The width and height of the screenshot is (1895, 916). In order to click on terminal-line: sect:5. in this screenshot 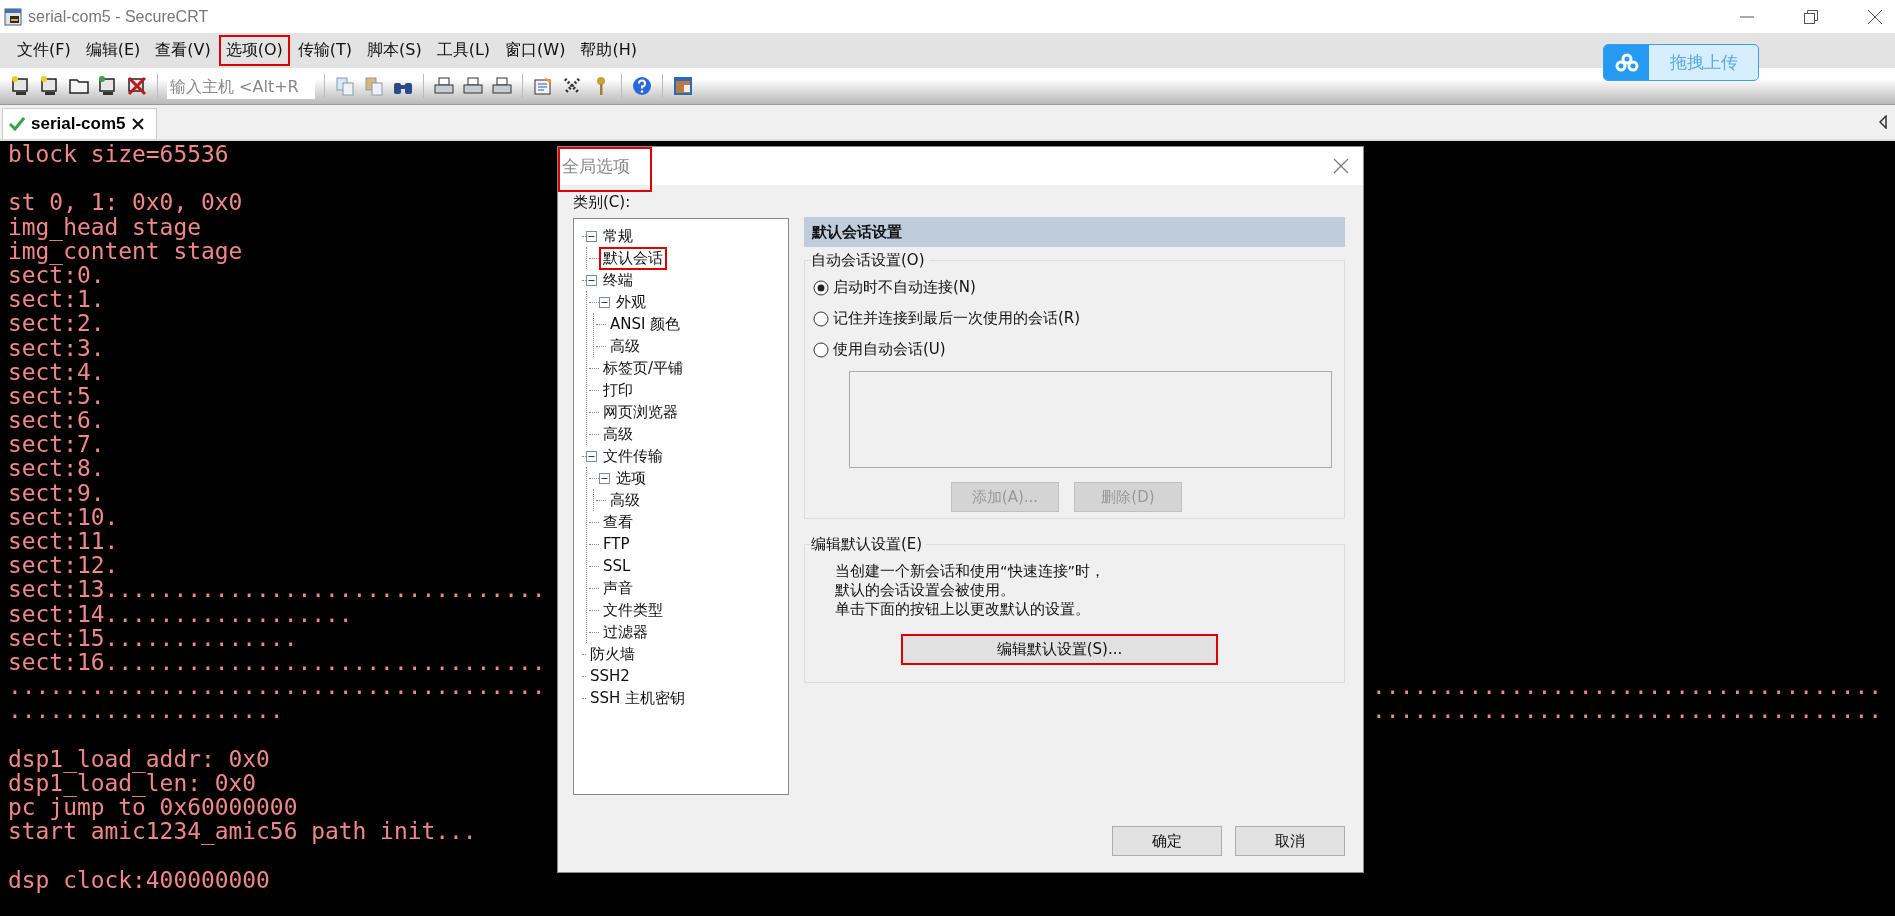, I will do `click(56, 396)`.